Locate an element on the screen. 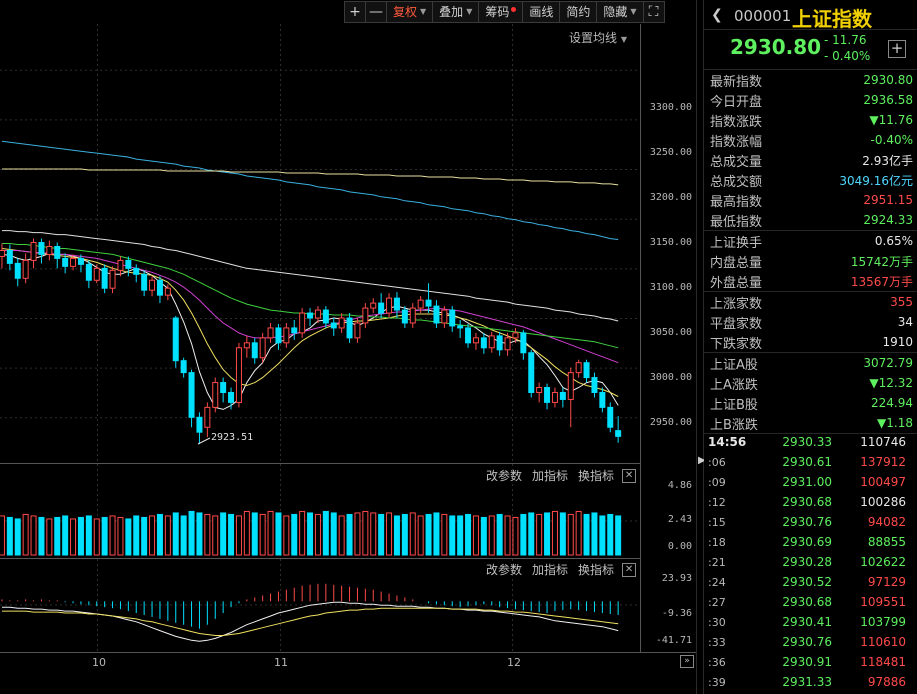 This screenshot has height=694, width=917. chip-distribution-button: 筹码 is located at coordinates (501, 12).